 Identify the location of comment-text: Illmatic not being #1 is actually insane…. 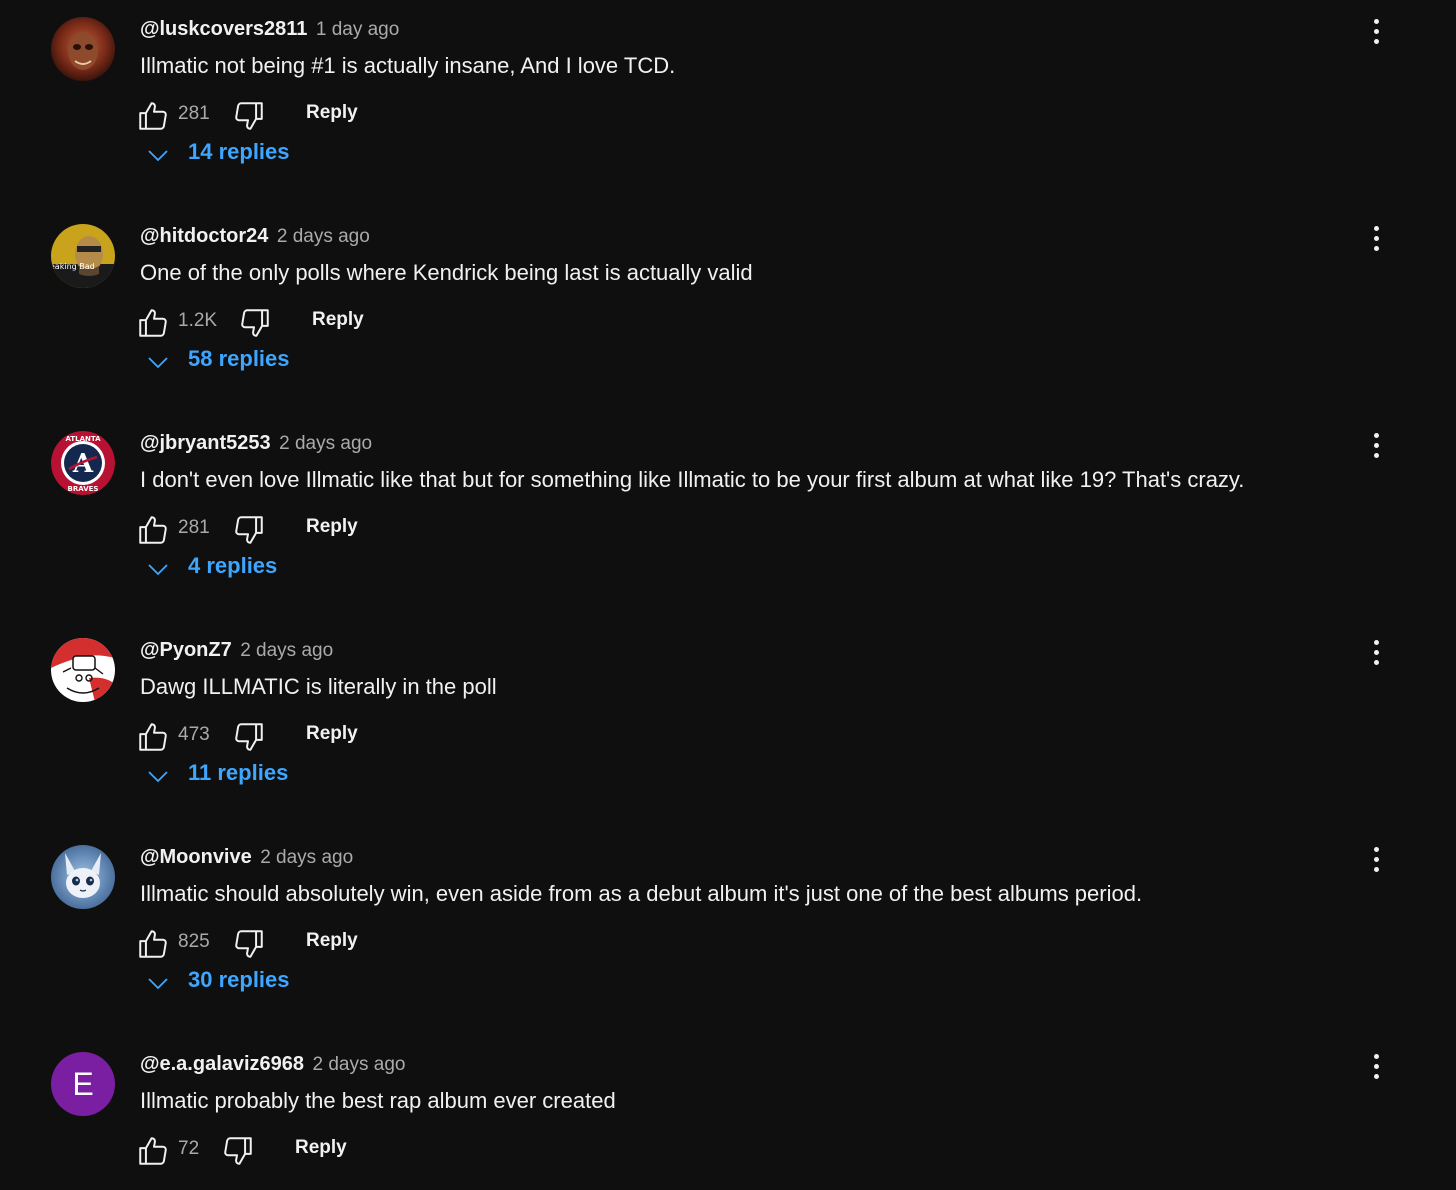
(408, 65).